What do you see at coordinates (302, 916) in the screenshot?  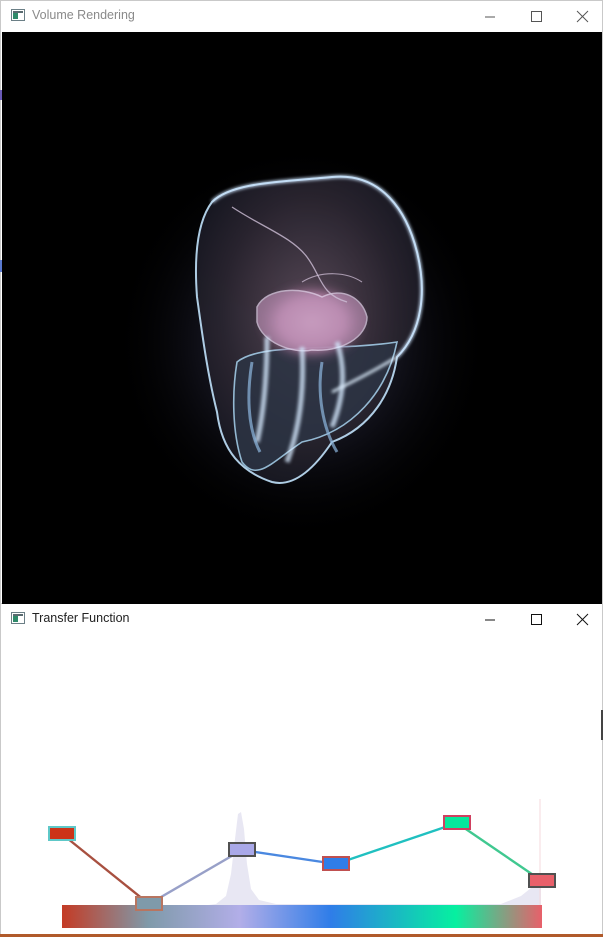 I see `color-gradient-bar` at bounding box center [302, 916].